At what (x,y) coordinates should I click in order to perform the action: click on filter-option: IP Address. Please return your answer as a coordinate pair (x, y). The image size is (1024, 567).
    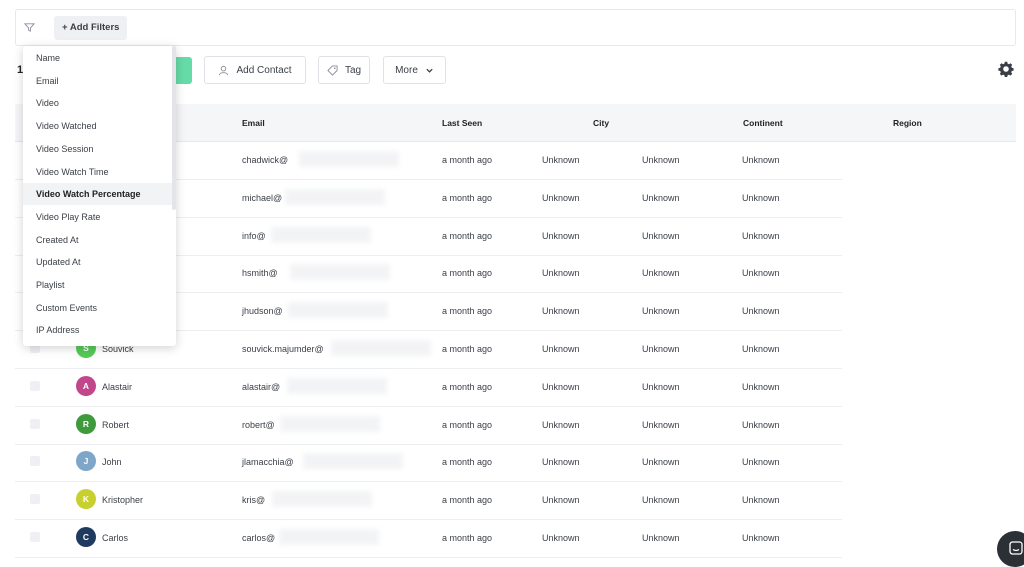
    Looking at the image, I should click on (97, 330).